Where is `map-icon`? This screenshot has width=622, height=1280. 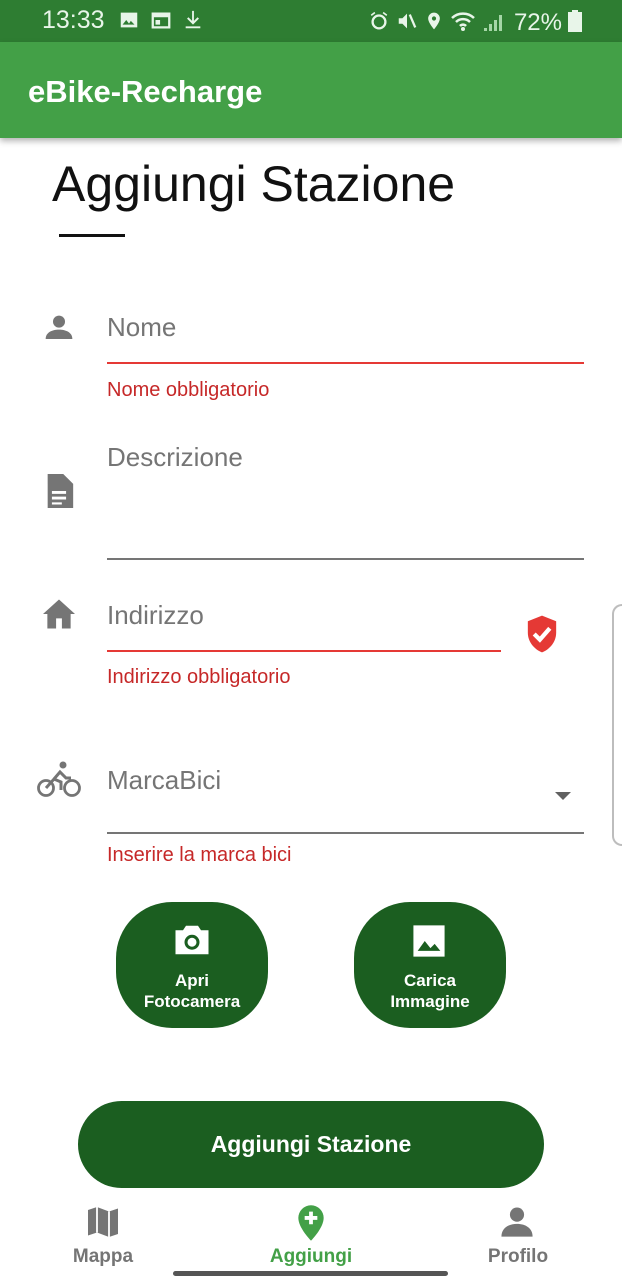 map-icon is located at coordinates (103, 1224).